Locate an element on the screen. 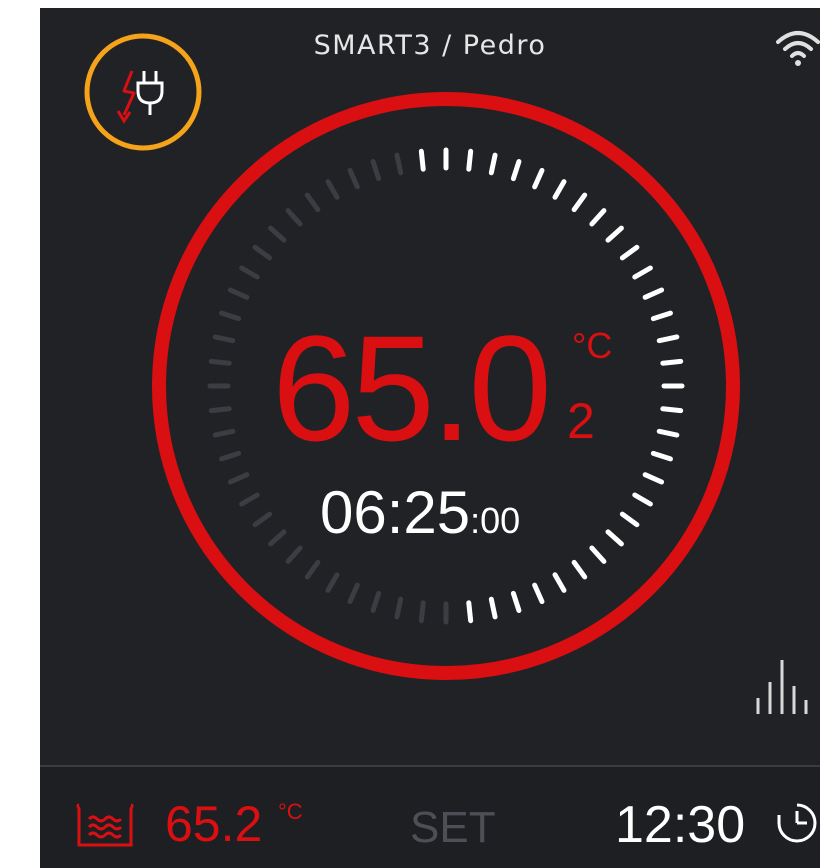 This screenshot has width=820, height=868. timer-main: 06:25 is located at coordinates (395, 512).